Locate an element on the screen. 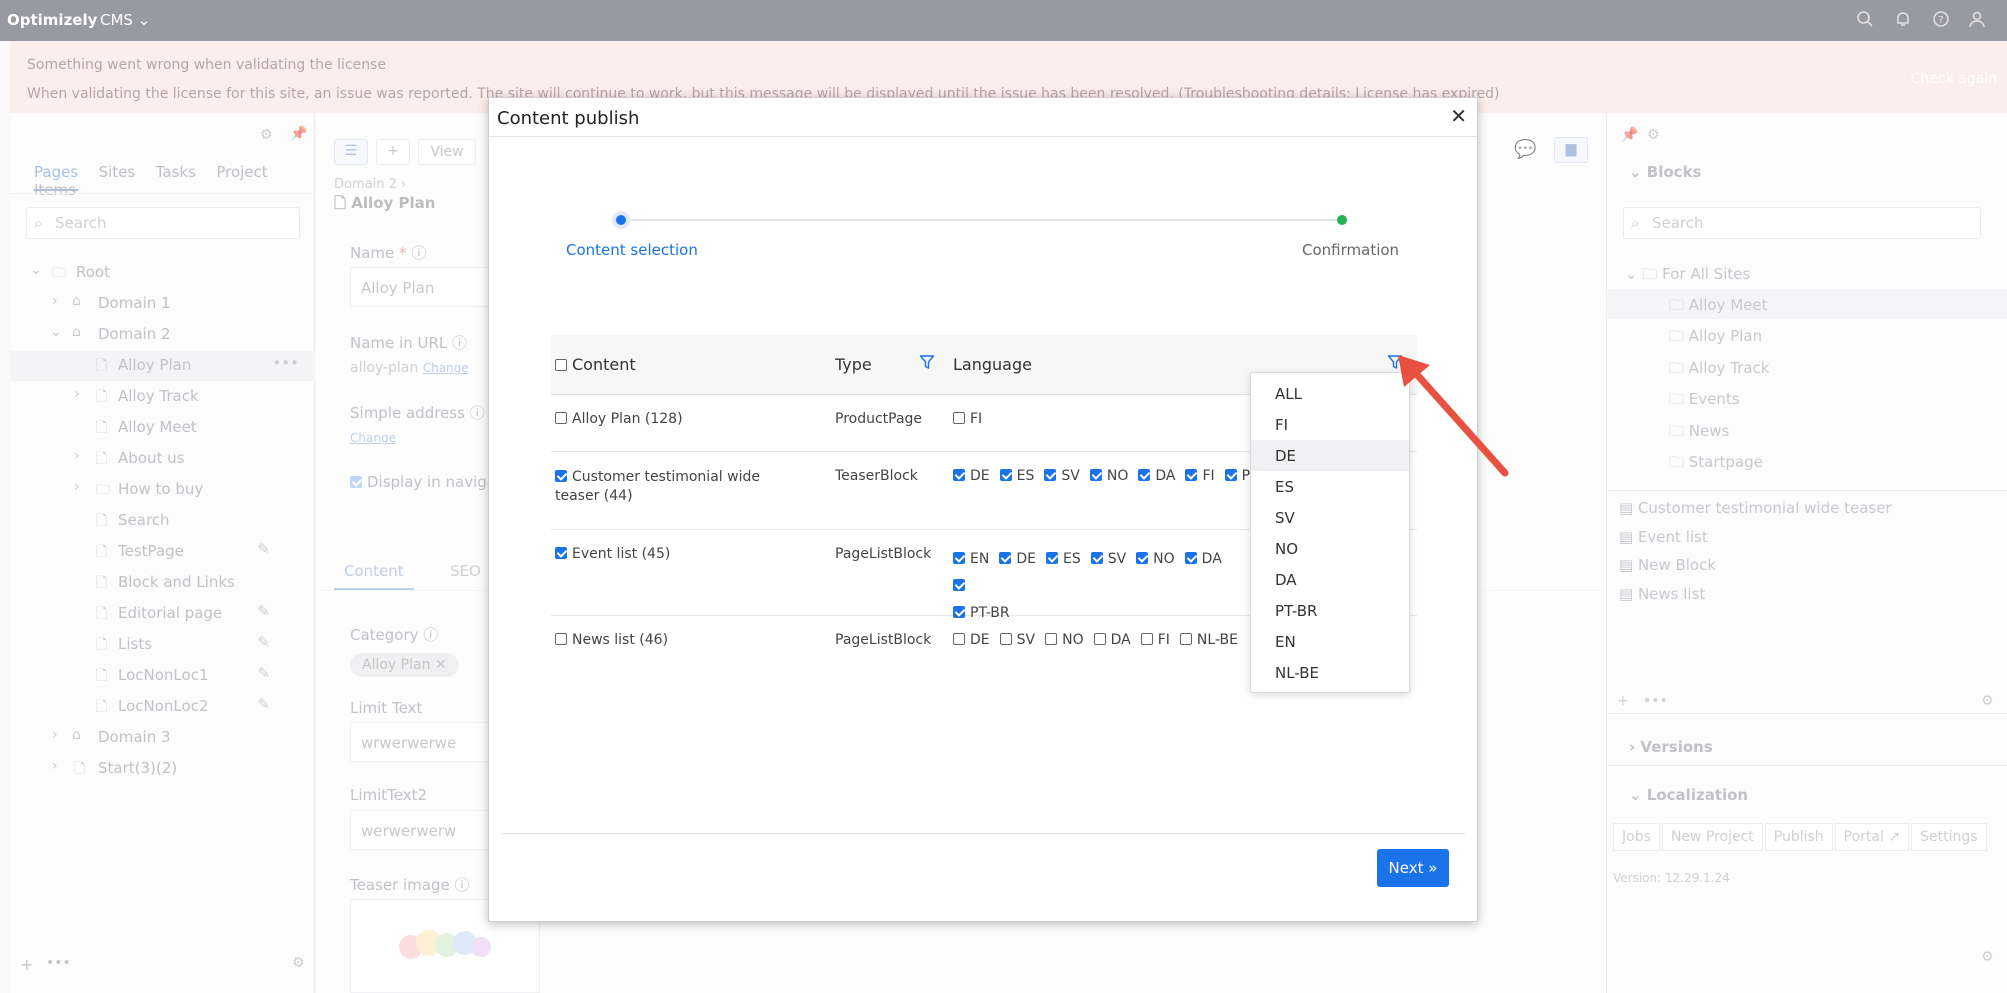 The image size is (2007, 993). filter-option-pt-br: PT-BR is located at coordinates (1330, 610).